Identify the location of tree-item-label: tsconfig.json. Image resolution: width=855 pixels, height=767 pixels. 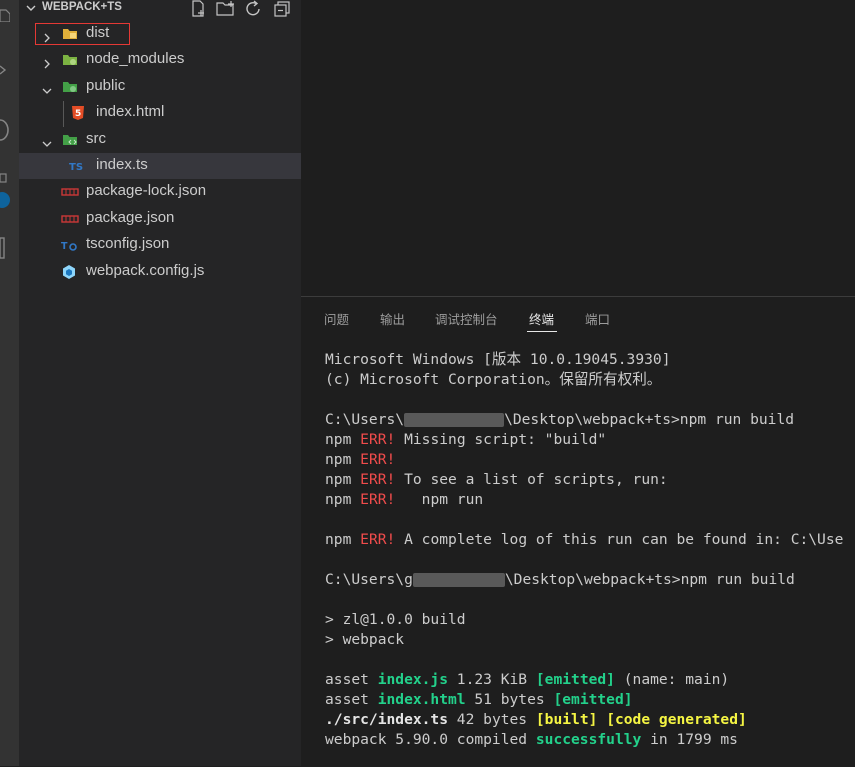
(128, 243).